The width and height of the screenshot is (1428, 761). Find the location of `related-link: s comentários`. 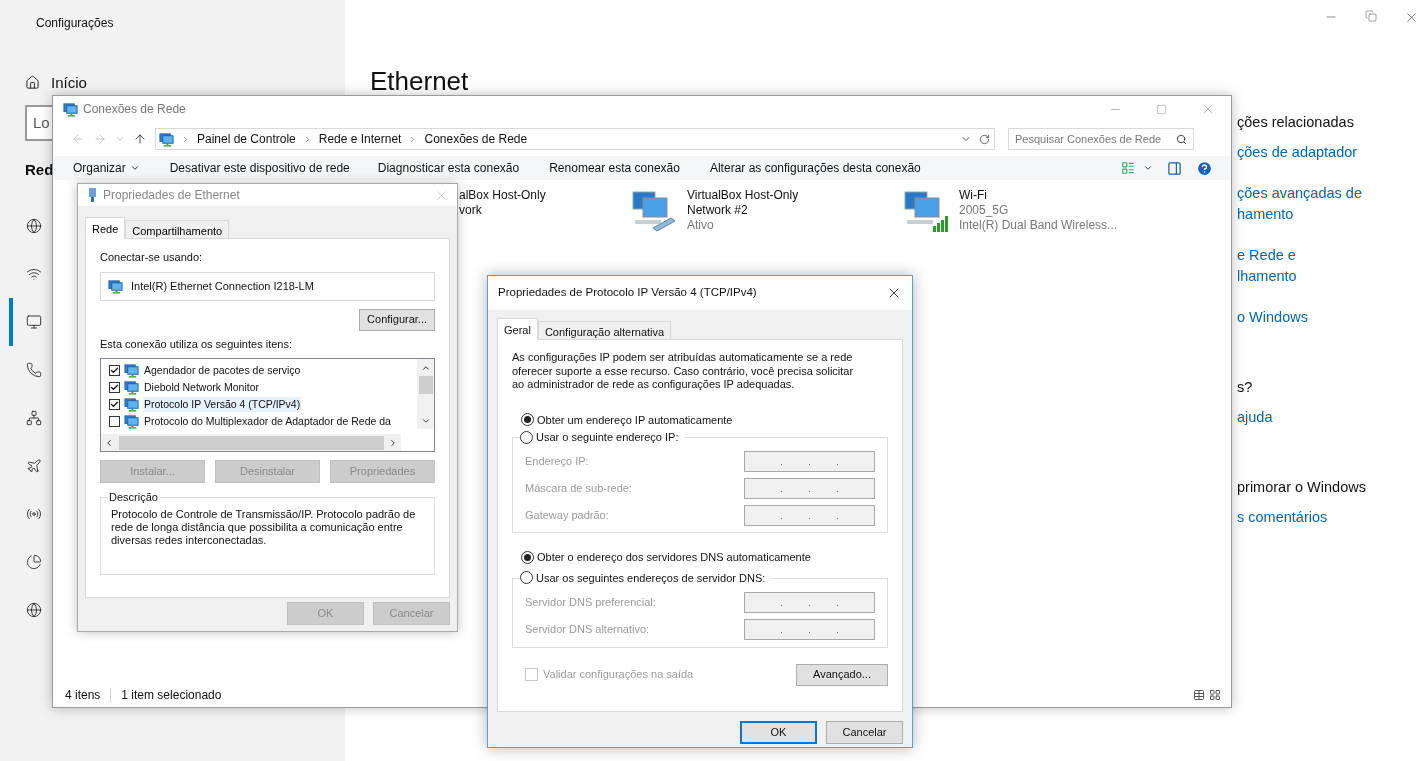

related-link: s comentários is located at coordinates (1301, 517).